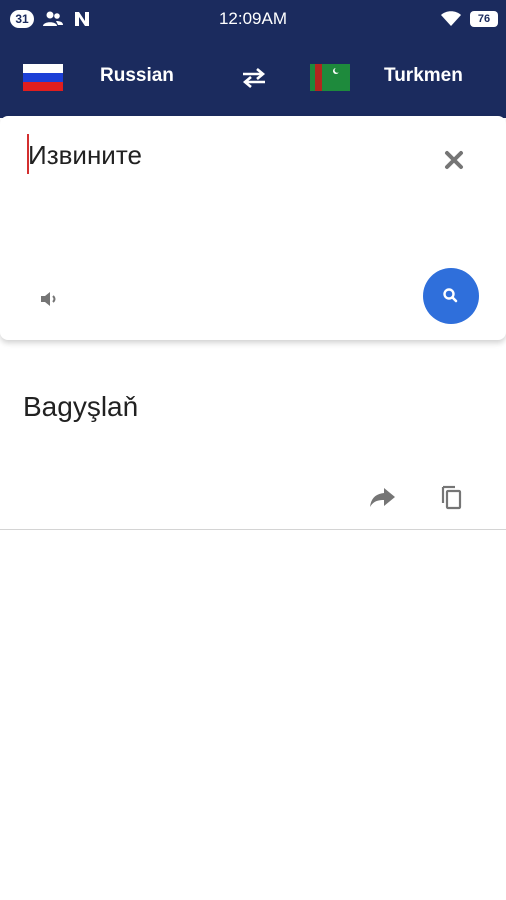 This screenshot has width=506, height=900. Describe the element at coordinates (484, 19) in the screenshot. I see `battery-icon: 76` at that location.